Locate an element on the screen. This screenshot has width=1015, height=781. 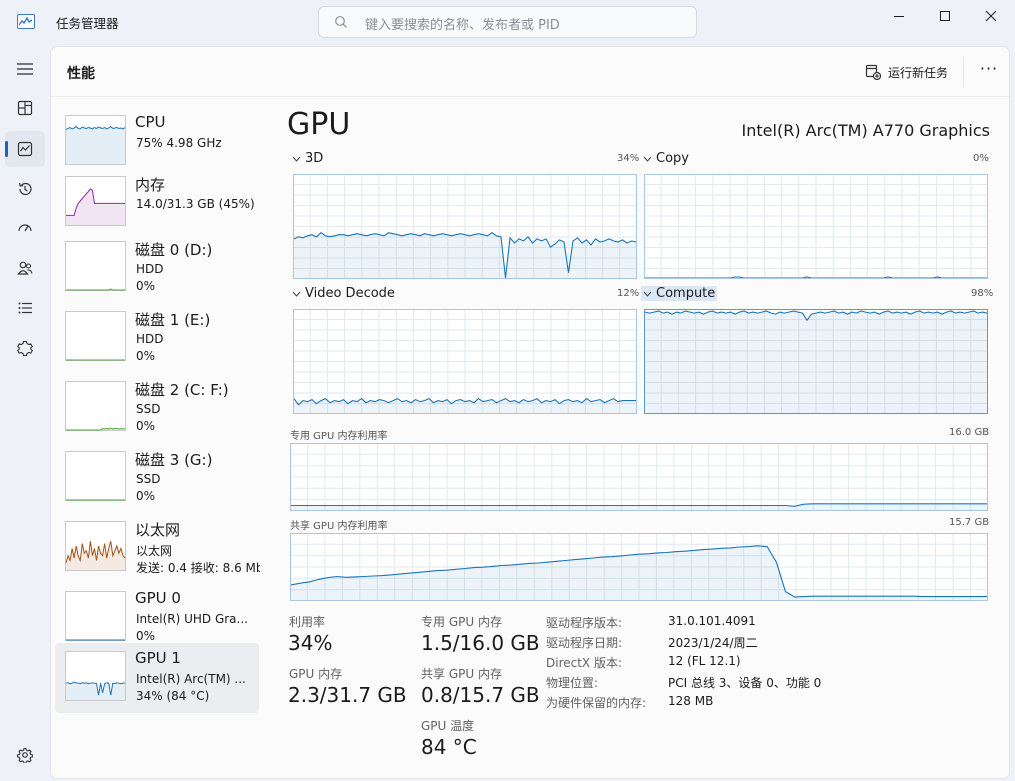
device-item: 磁盘 0 (D:) HDD 0% is located at coordinates (157, 268).